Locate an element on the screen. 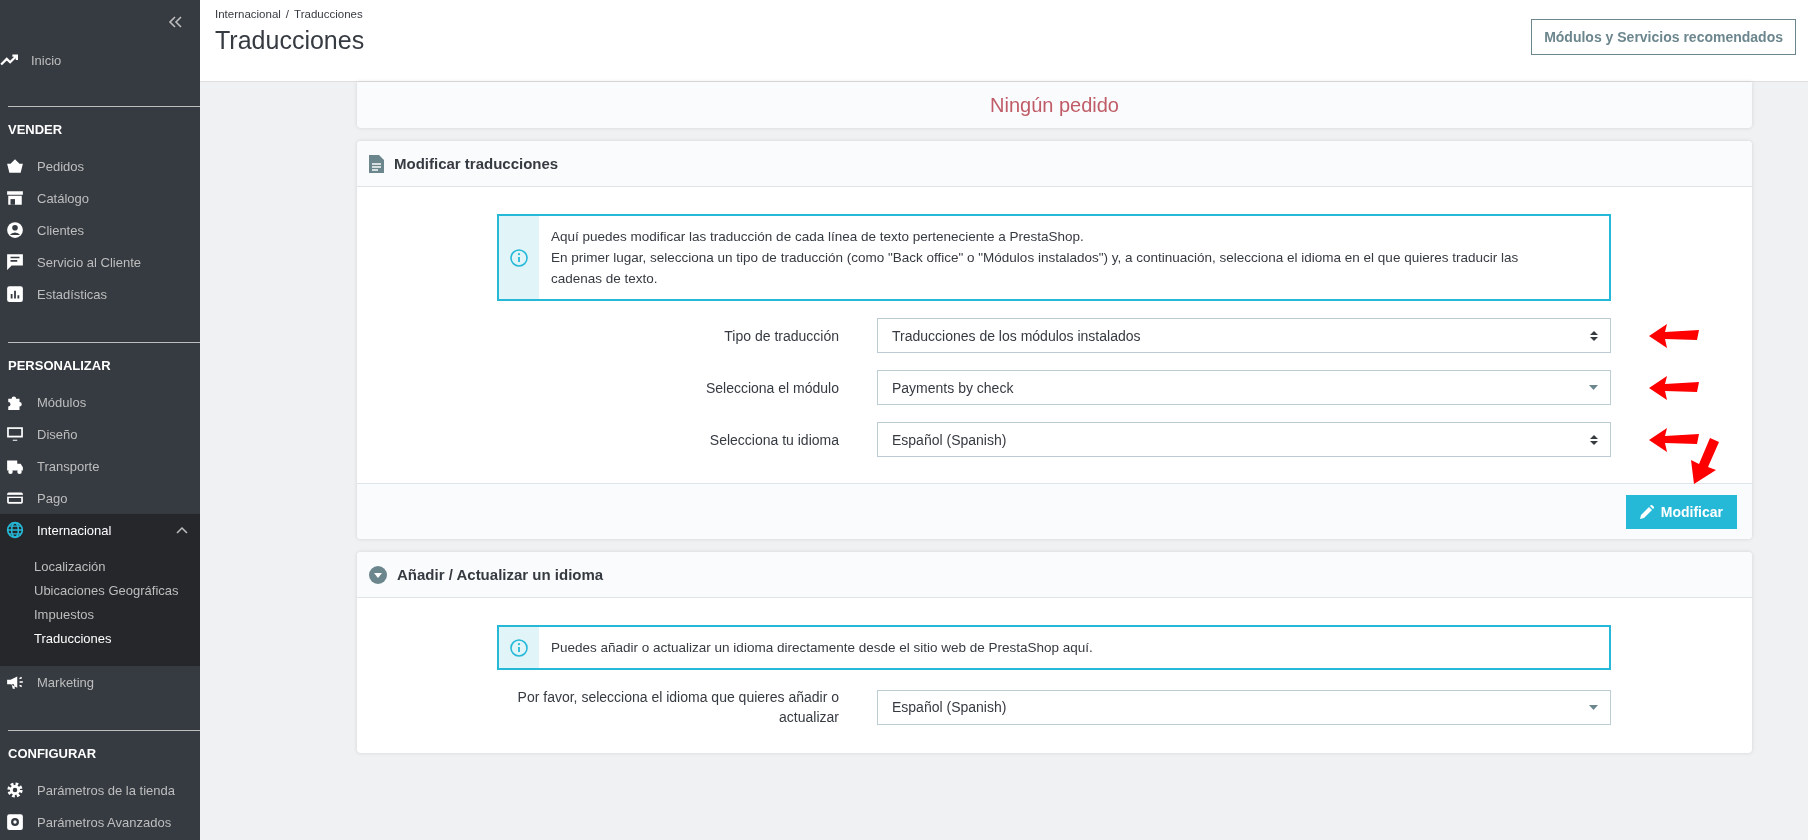 This screenshot has width=1808, height=840. field-label: Selecciona el módulo is located at coordinates (771, 388).